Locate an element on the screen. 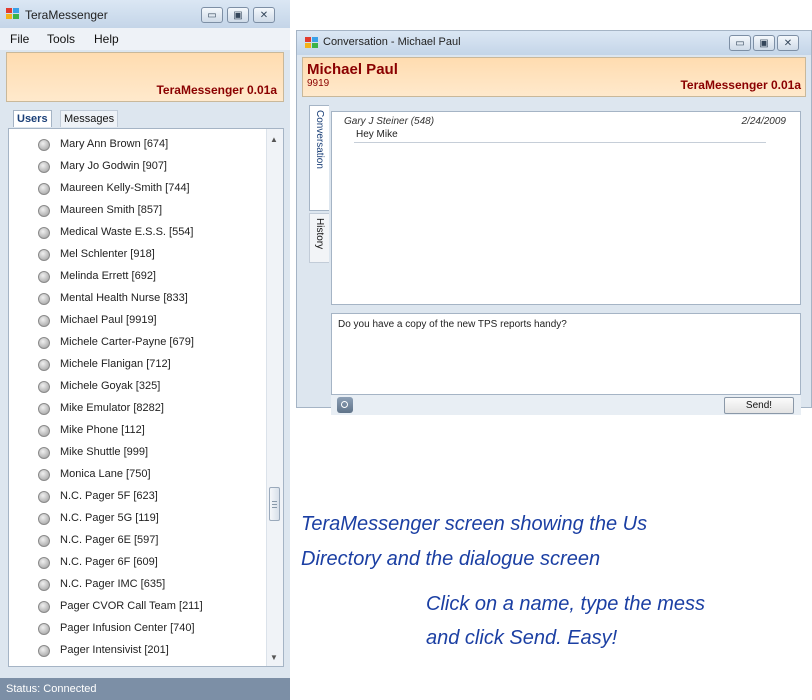 Image resolution: width=812 pixels, height=700 pixels. tab-history-label: History is located at coordinates (319, 234).